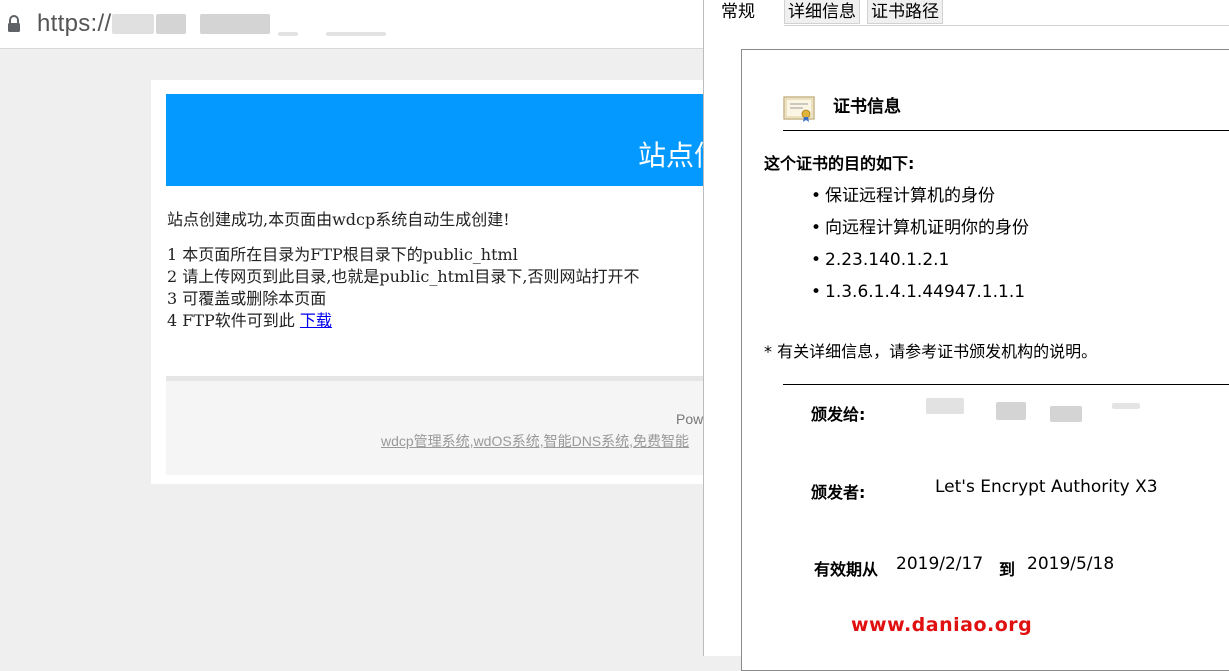  Describe the element at coordinates (316, 320) in the screenshot. I see `download-link: 下载` at that location.